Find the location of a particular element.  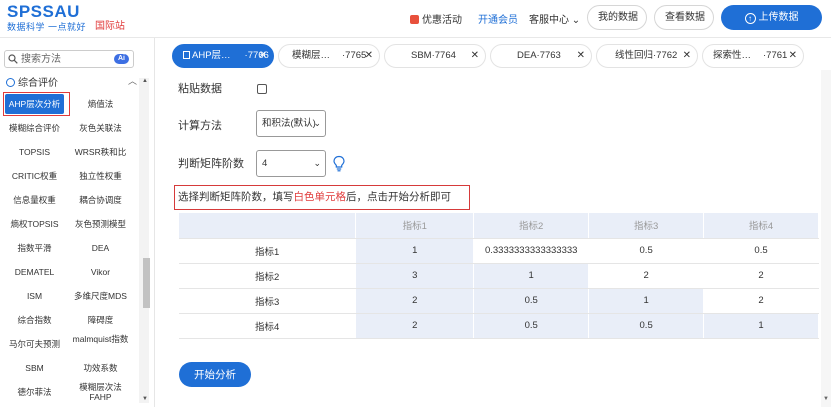

sidebar-method-item: TOPSIS is located at coordinates (34, 152).